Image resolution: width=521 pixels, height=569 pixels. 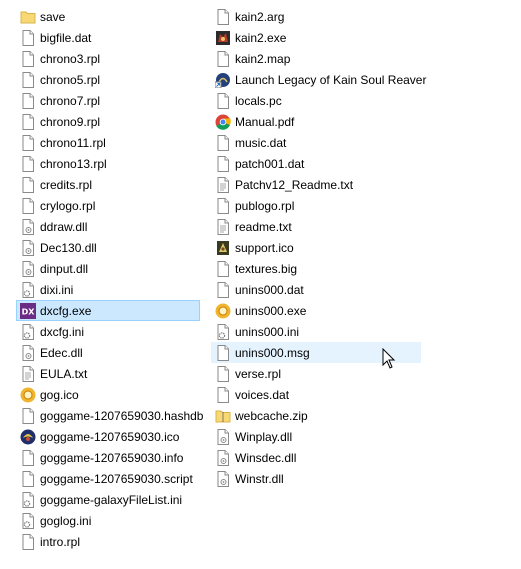 I want to click on file-item-dixi-ini: dixi.ini, so click(x=108, y=289).